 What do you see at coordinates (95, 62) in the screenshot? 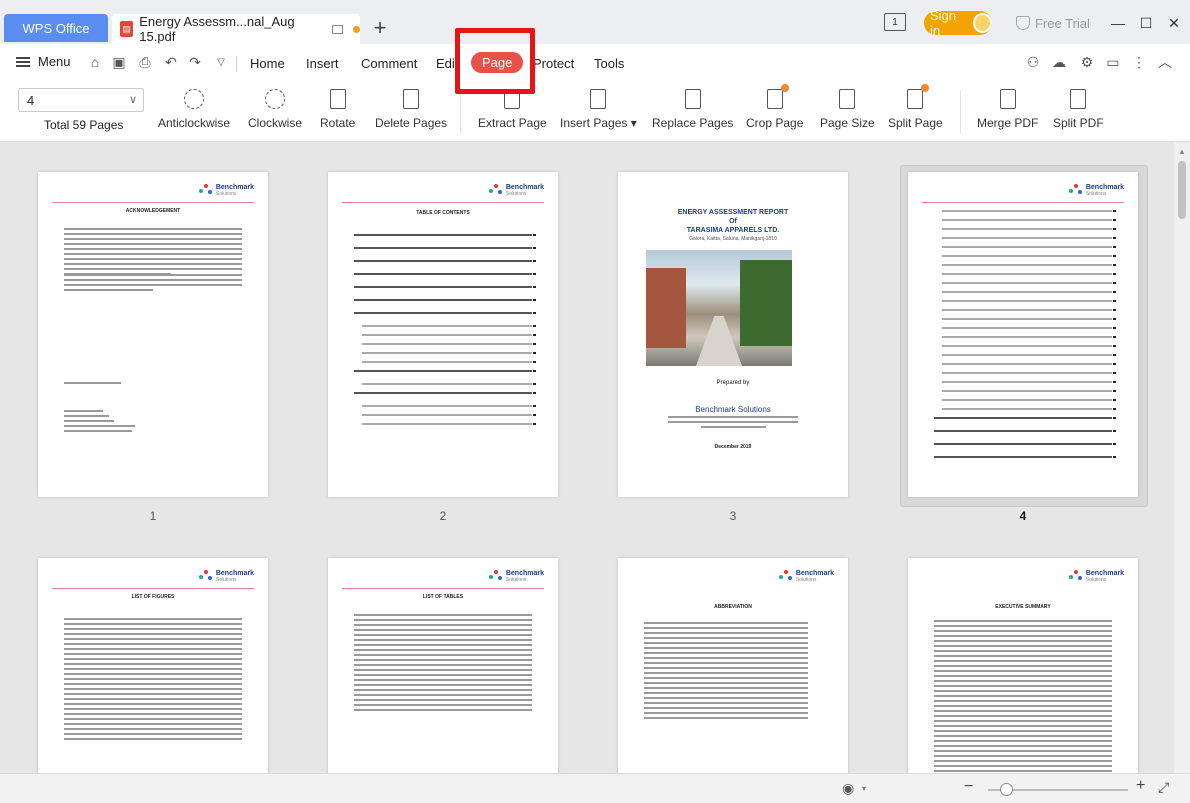
I see `open-folder-icon: ⌂` at bounding box center [95, 62].